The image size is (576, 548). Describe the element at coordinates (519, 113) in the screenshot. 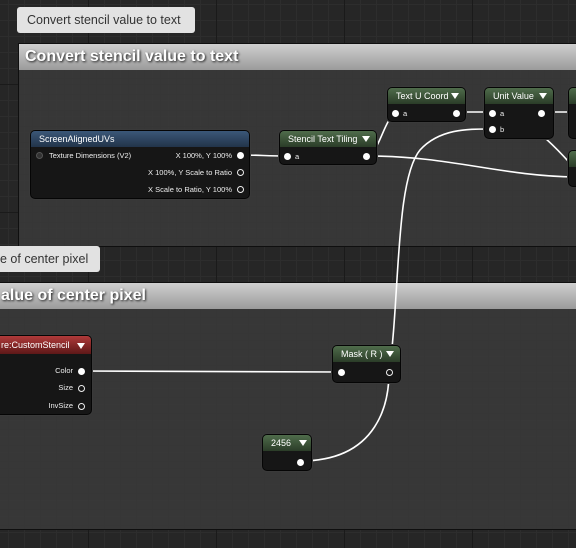

I see `node-unit-value: Unit Value a b` at that location.